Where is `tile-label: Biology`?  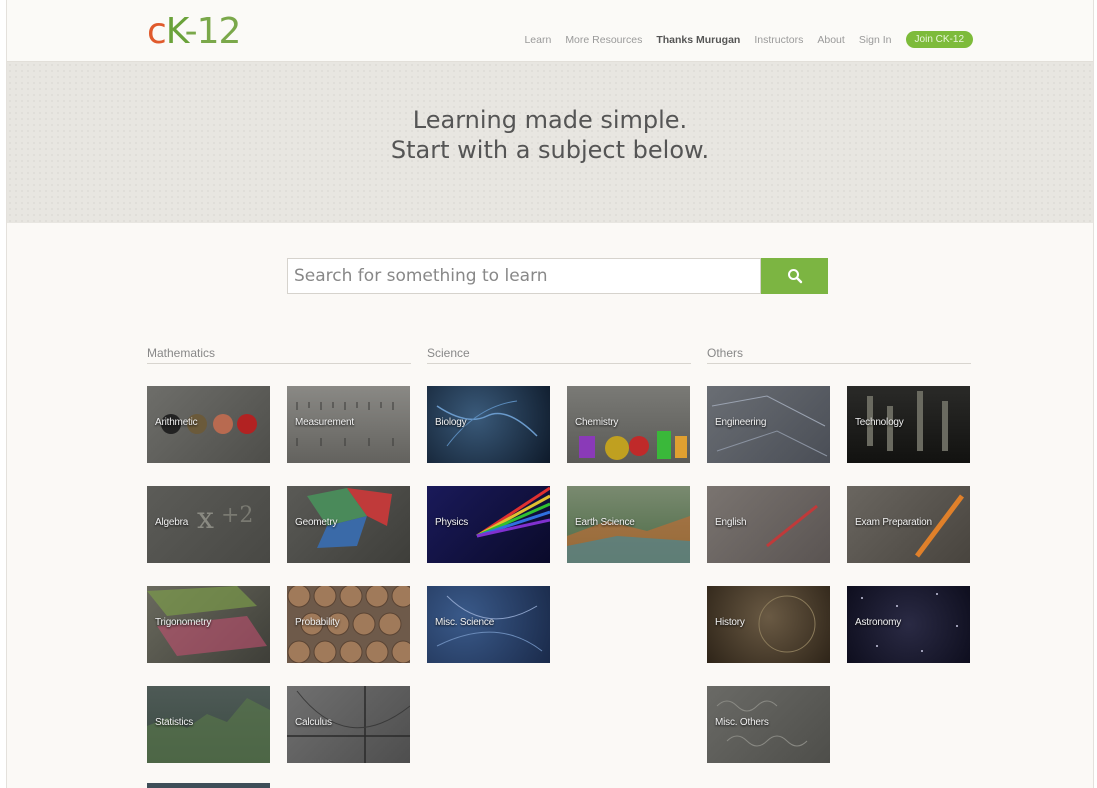
tile-label: Biology is located at coordinates (451, 422).